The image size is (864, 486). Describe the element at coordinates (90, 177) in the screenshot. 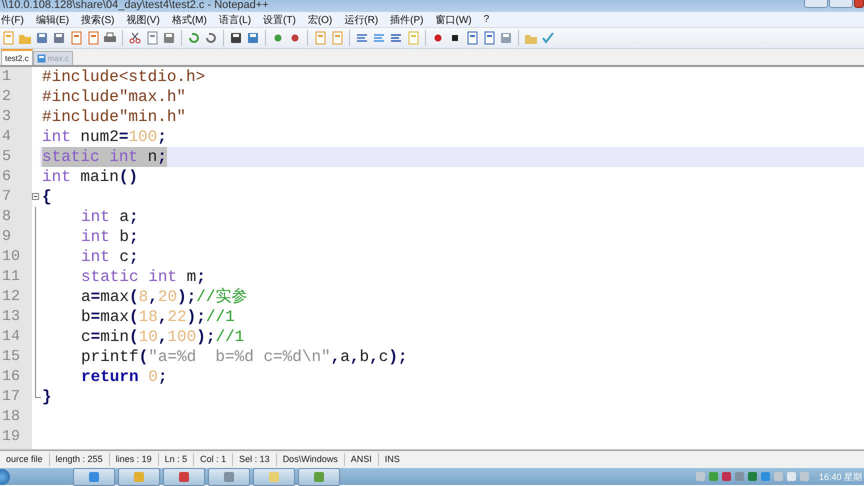

I see `code-line: int main()` at that location.